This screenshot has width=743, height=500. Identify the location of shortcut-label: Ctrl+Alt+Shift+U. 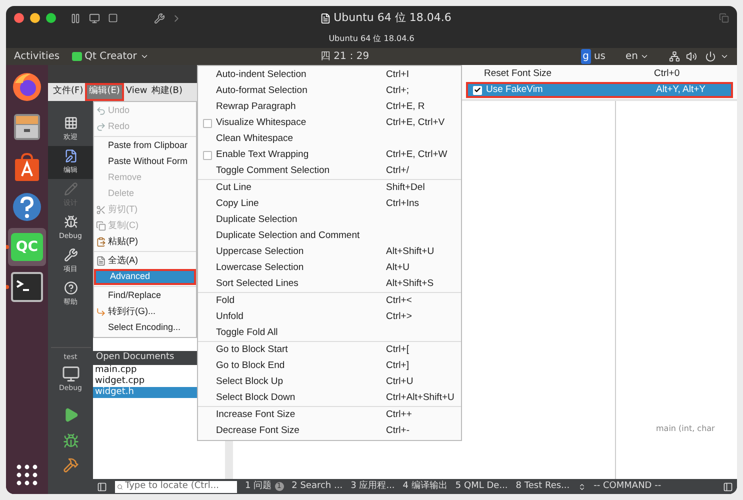
(420, 397).